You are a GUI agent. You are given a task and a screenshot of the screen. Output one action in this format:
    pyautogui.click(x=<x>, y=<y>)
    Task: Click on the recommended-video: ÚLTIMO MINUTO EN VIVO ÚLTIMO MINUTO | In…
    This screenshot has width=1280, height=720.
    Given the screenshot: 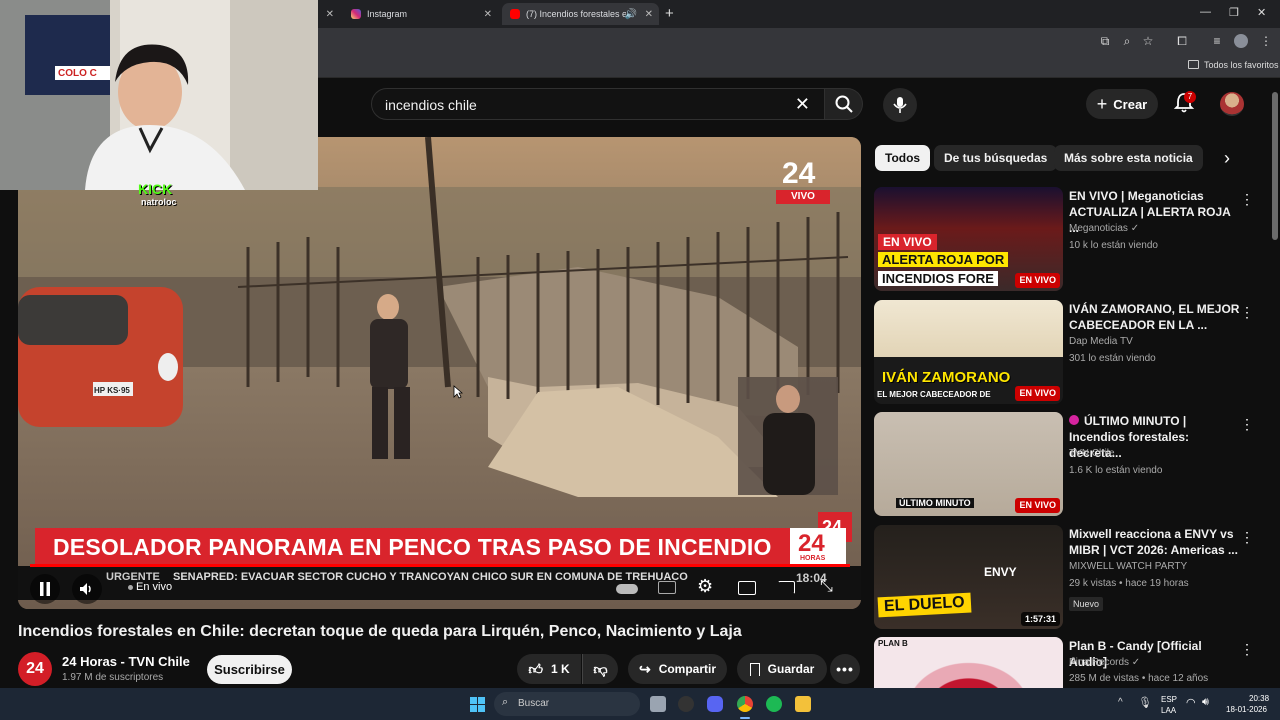 What is the action you would take?
    pyautogui.click(x=1070, y=464)
    